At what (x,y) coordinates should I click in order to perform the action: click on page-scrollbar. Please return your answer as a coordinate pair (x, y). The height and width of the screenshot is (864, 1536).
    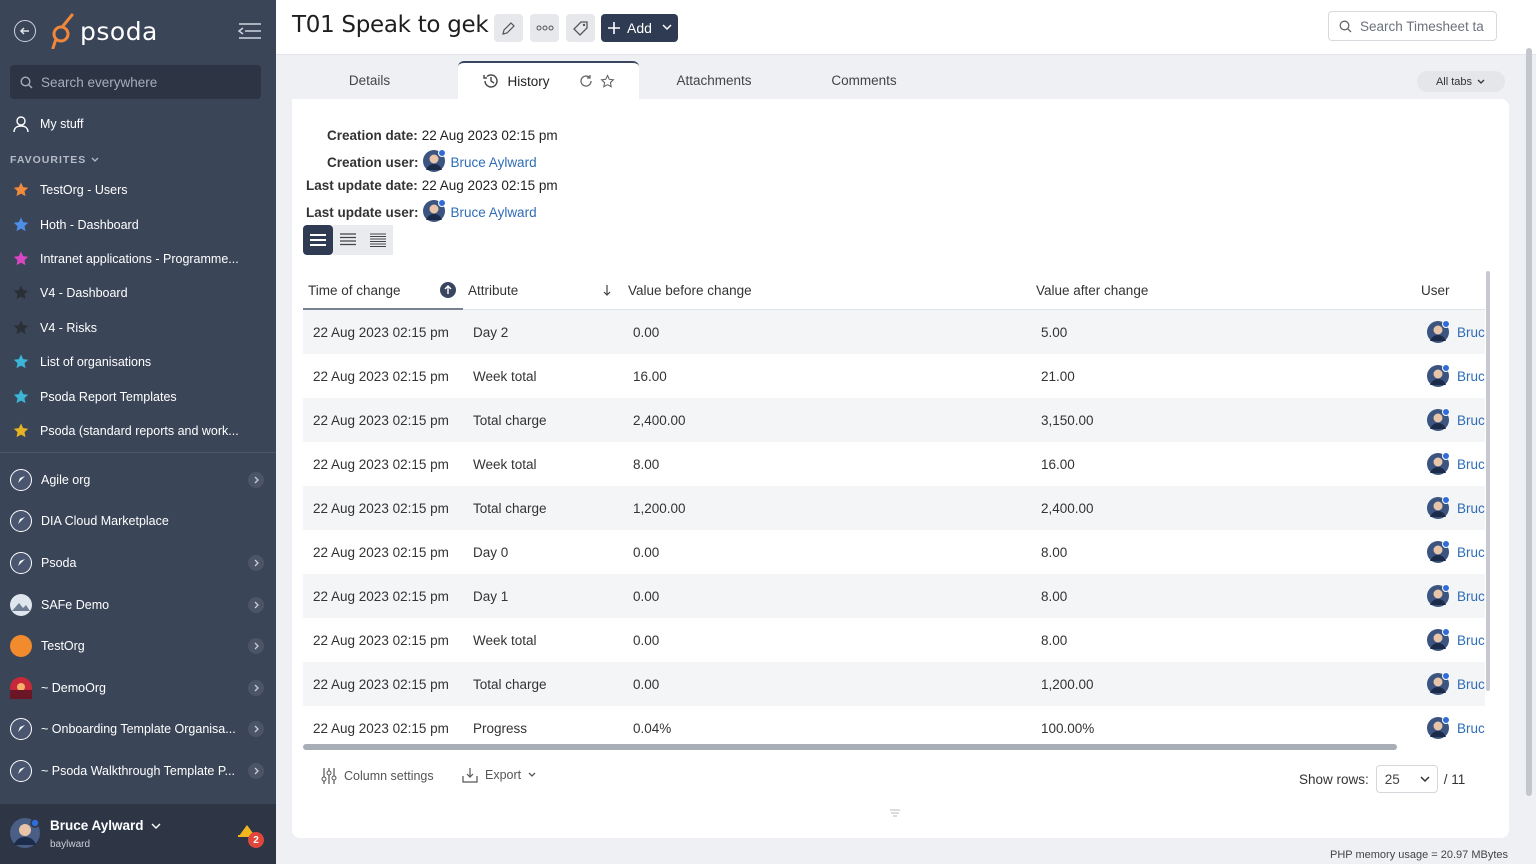
    Looking at the image, I should click on (1529, 422).